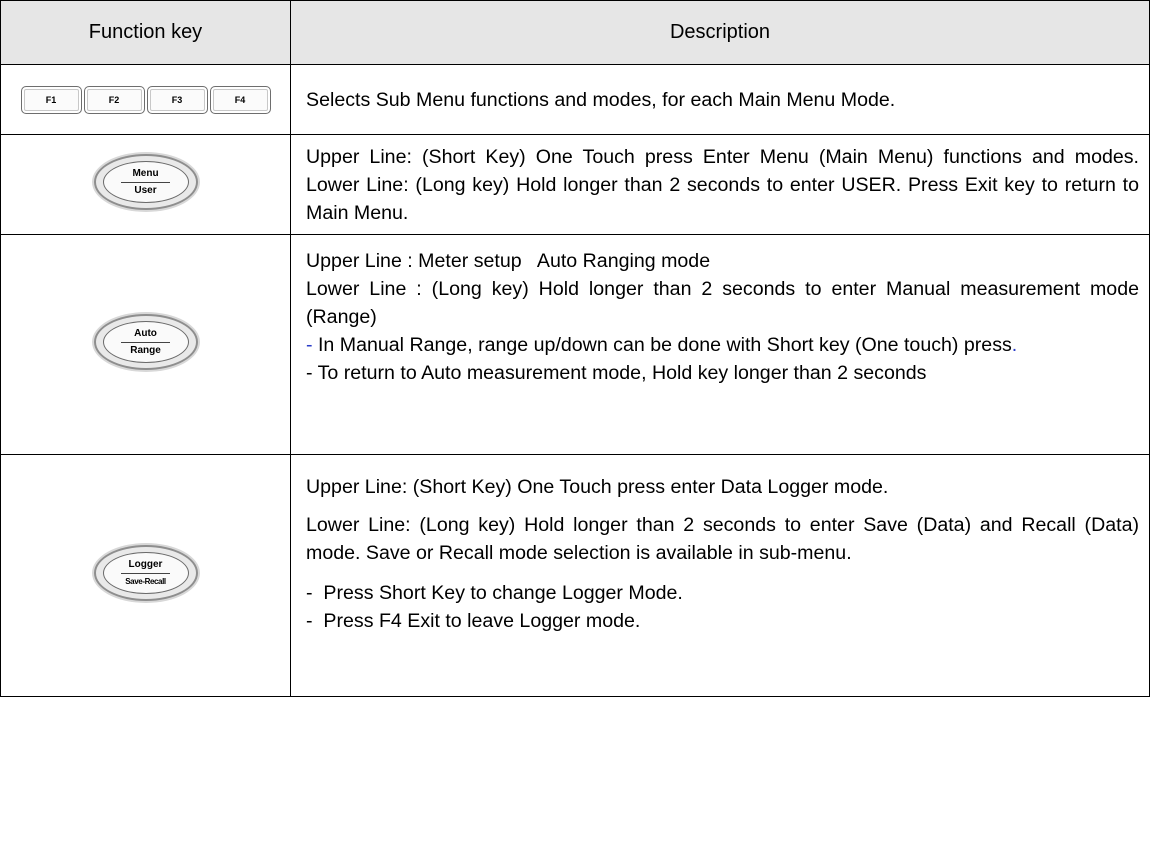  I want to click on menu-key-top-label: Menu, so click(145, 173).